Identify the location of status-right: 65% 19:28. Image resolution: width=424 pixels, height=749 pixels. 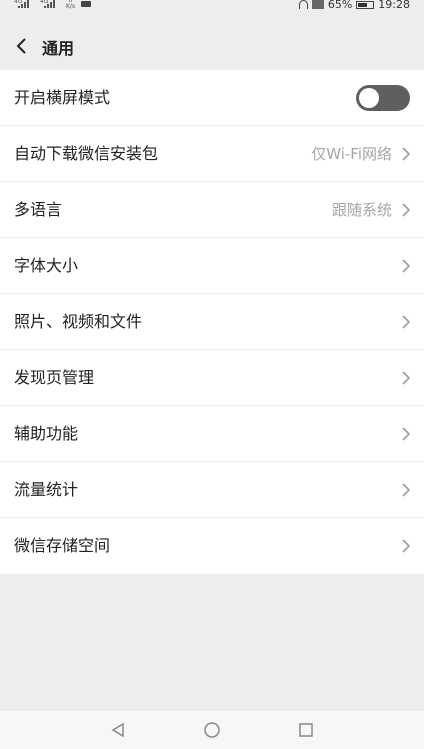
(354, 5).